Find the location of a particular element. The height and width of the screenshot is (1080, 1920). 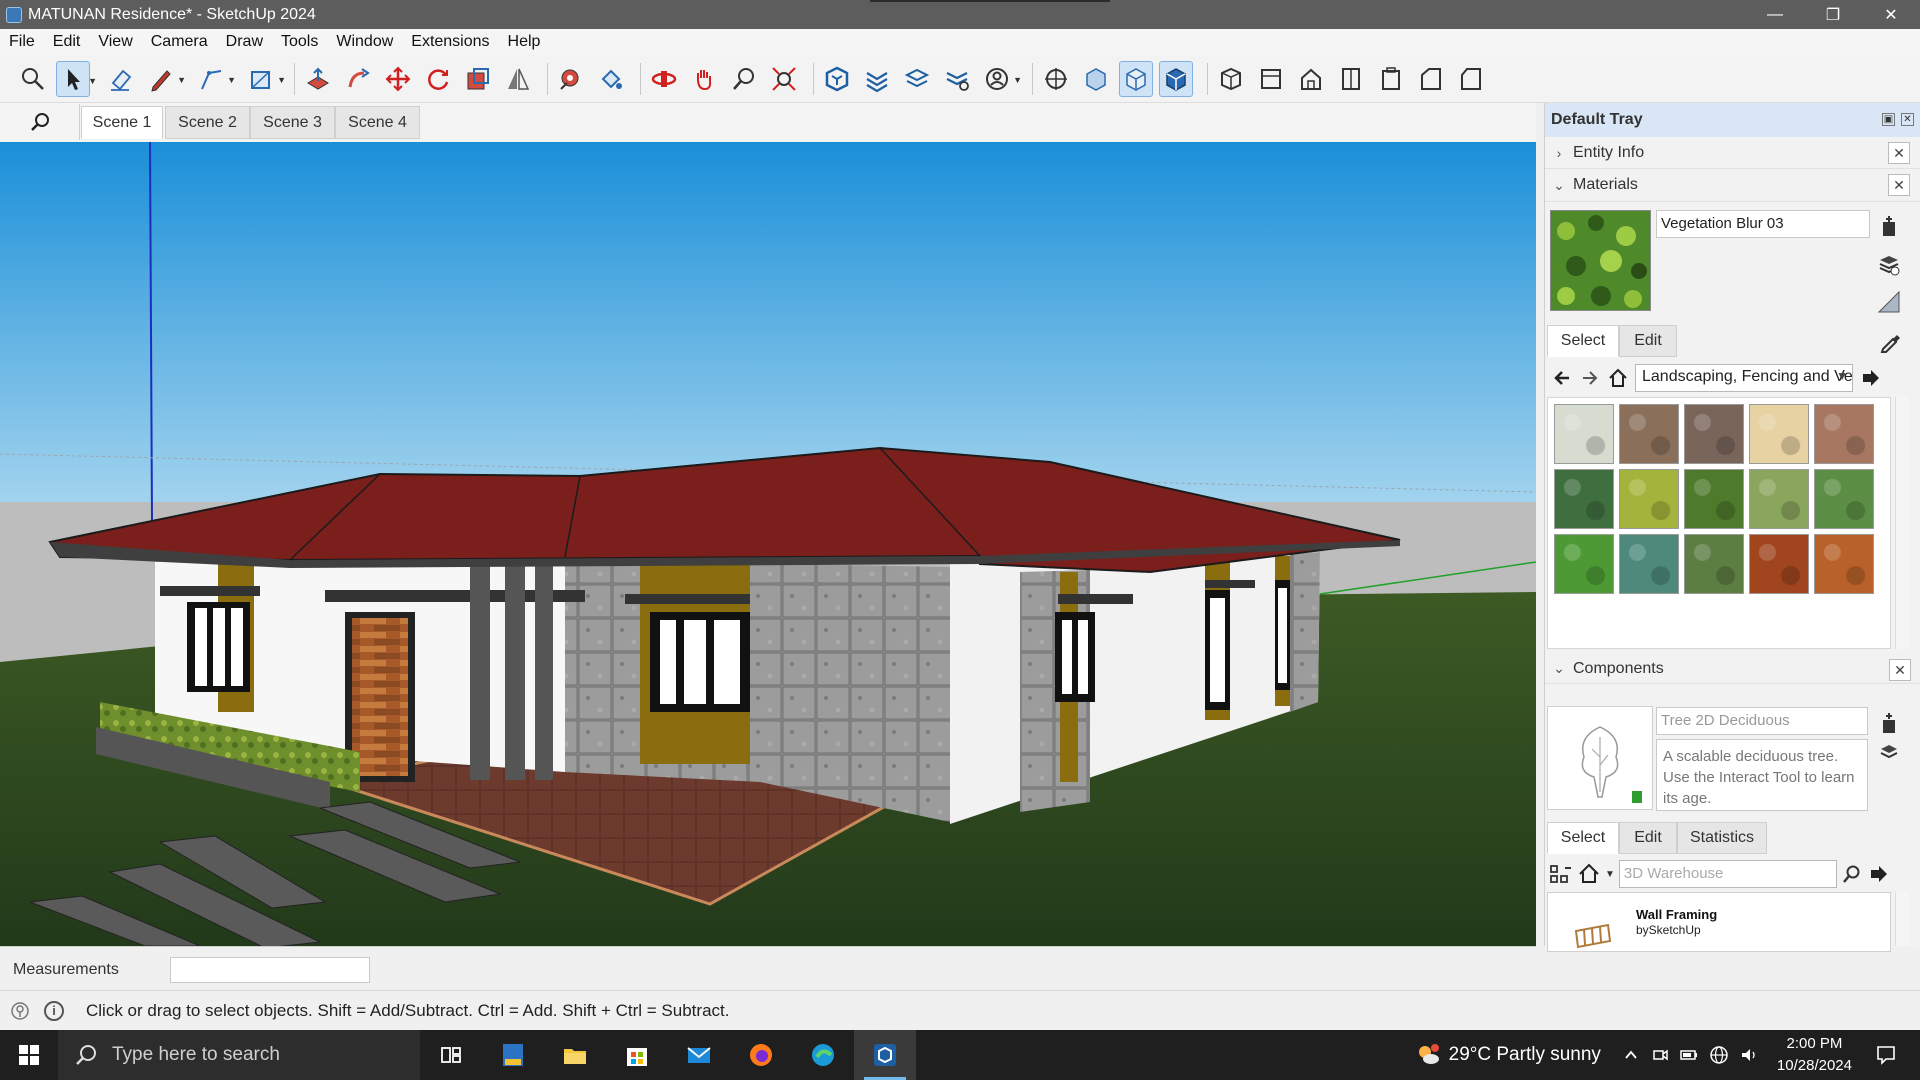

top-view-button is located at coordinates (1271, 79).